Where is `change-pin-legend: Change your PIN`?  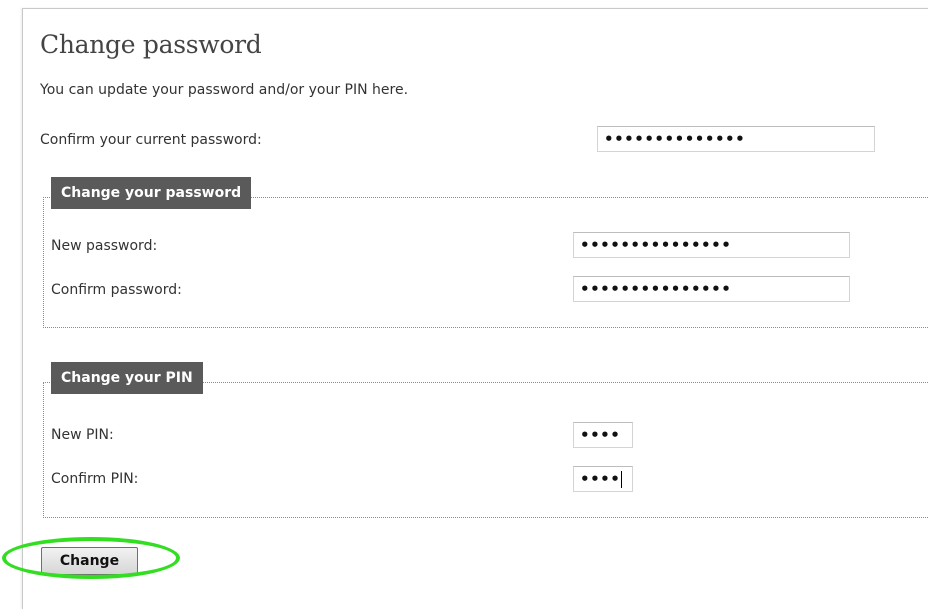
change-pin-legend: Change your PIN is located at coordinates (127, 378).